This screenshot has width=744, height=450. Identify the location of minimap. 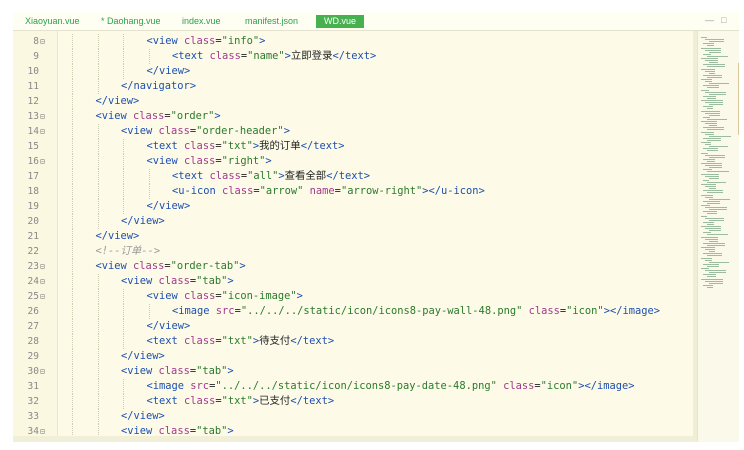
(718, 236).